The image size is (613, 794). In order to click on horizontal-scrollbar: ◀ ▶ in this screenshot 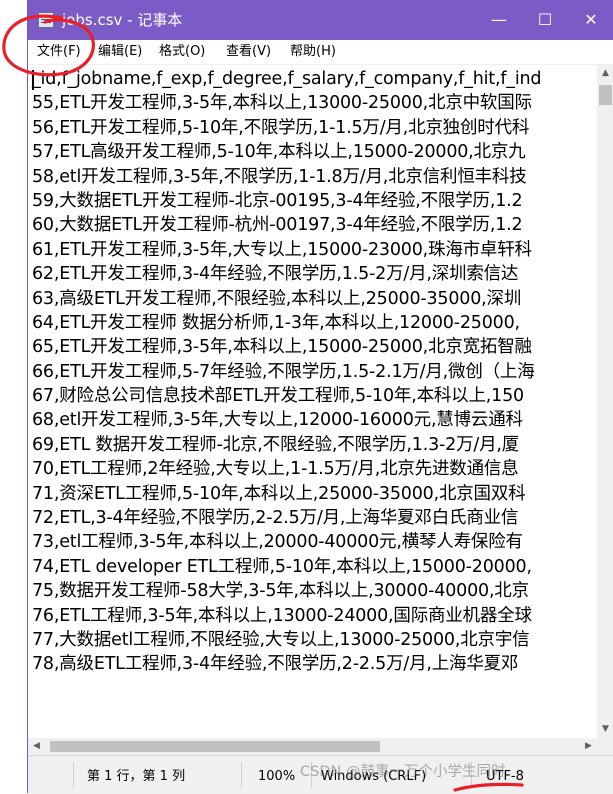, I will do `click(312, 746)`.